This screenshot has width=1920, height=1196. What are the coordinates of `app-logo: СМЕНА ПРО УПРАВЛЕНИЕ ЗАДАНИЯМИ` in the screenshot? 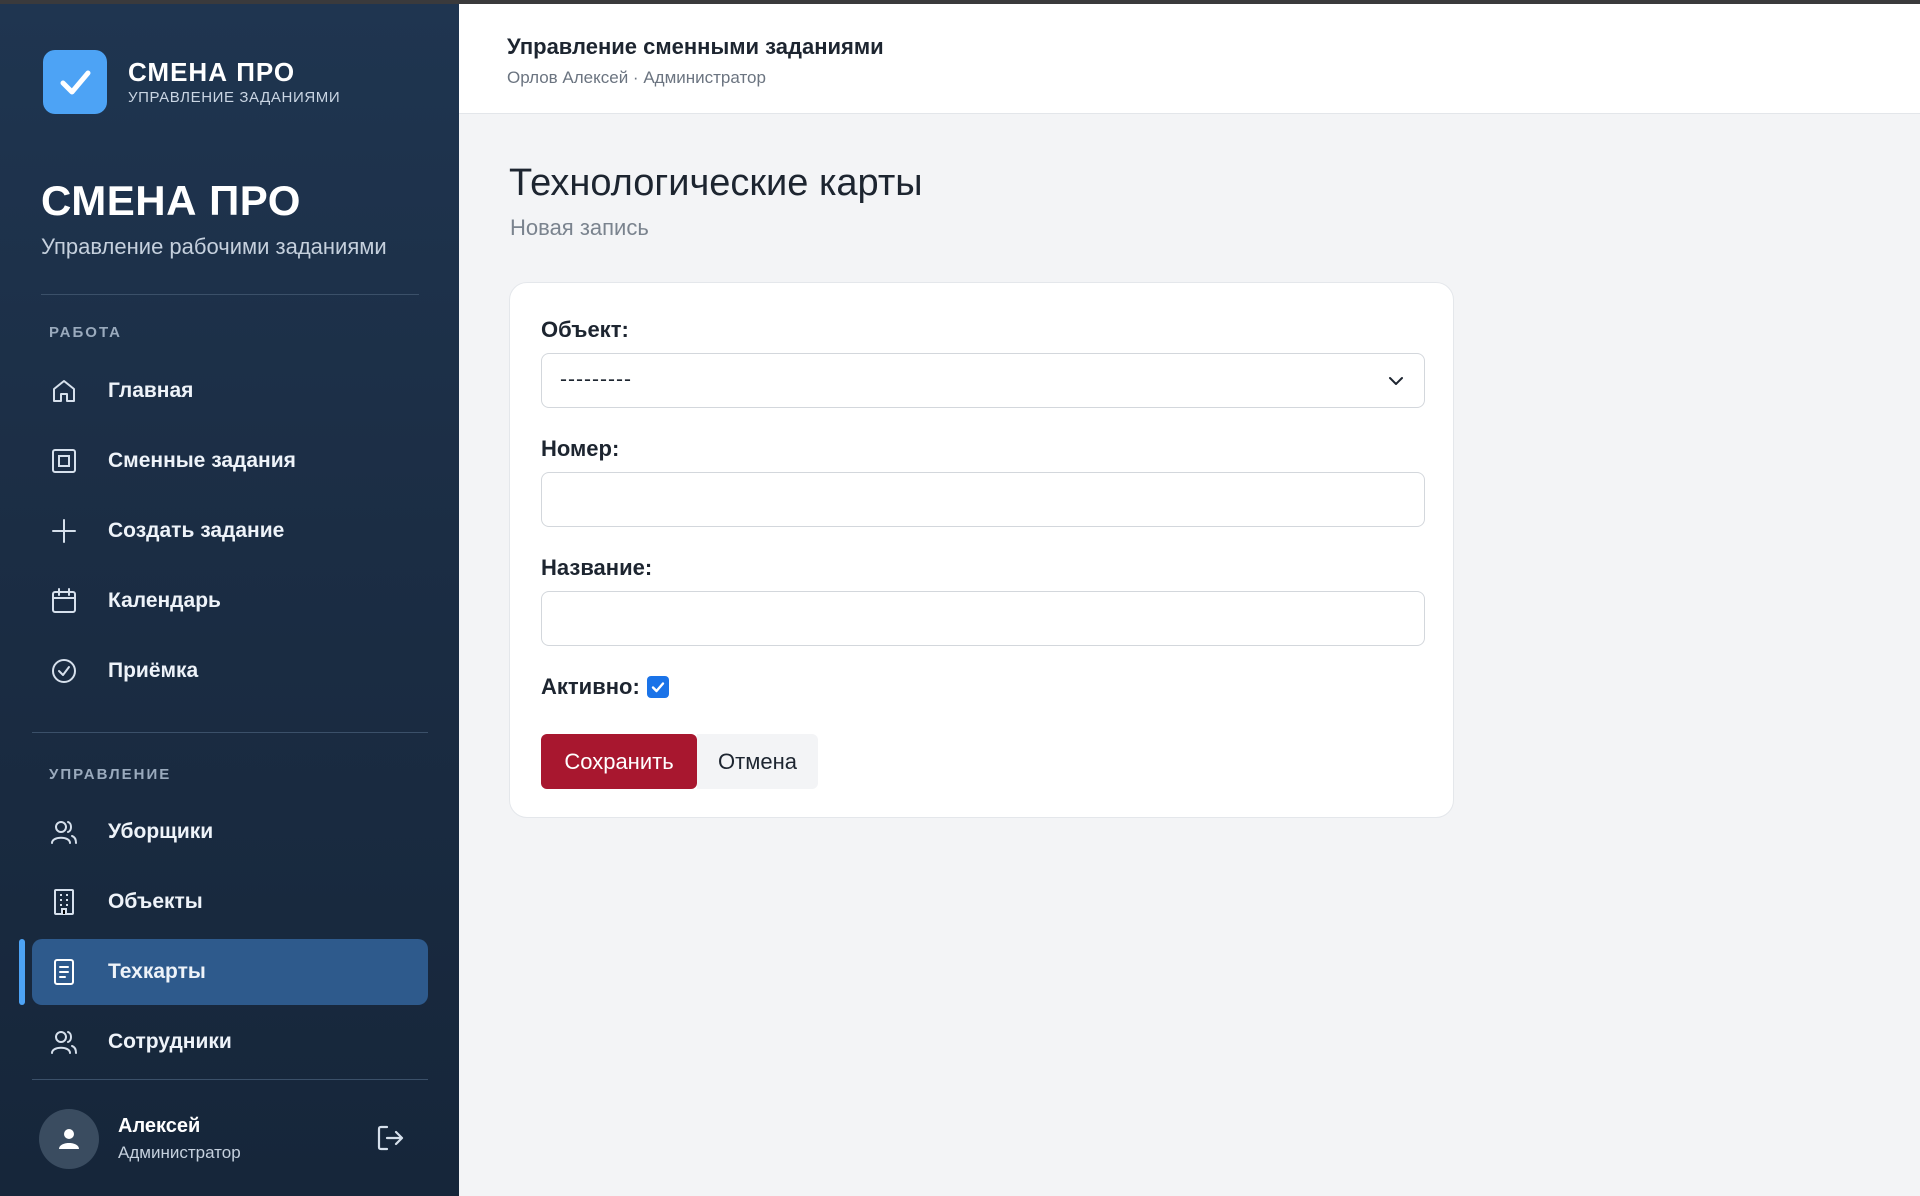 It's located at (191, 82).